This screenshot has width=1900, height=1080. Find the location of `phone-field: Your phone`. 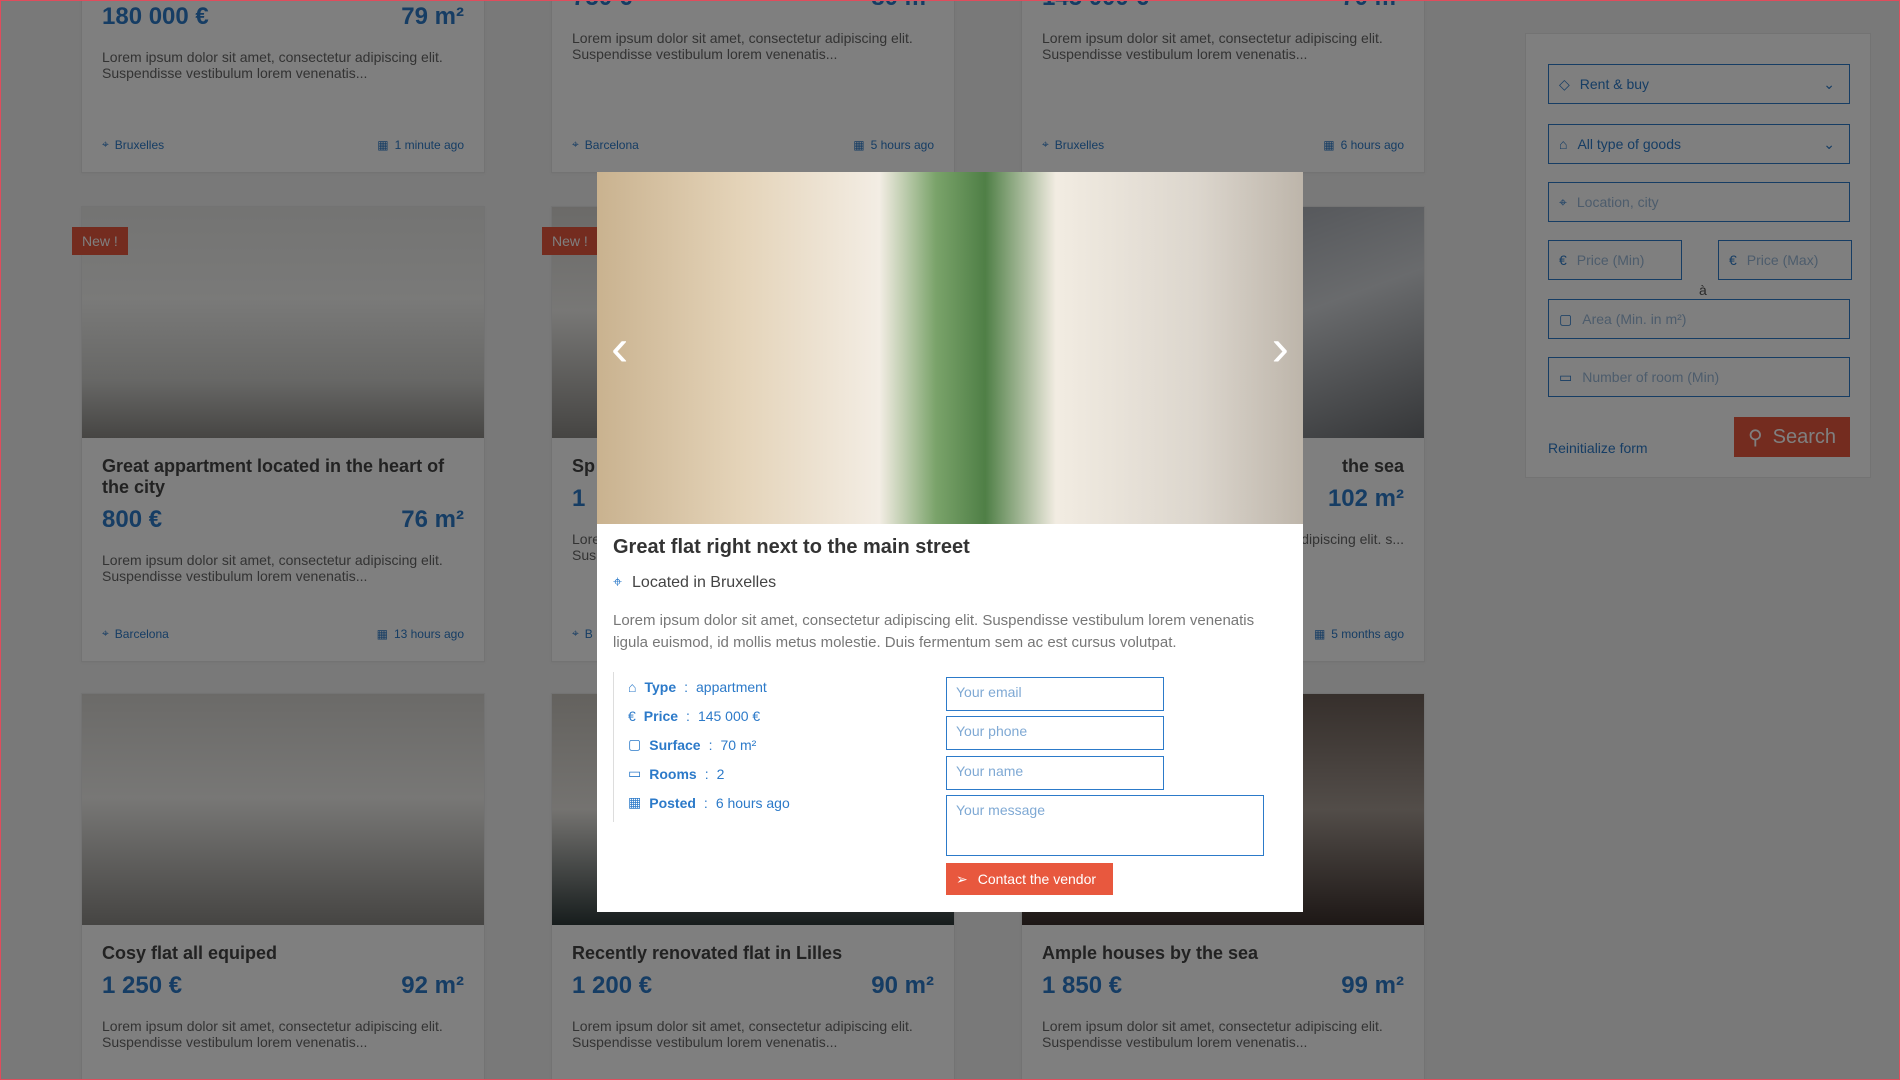

phone-field: Your phone is located at coordinates (1055, 733).